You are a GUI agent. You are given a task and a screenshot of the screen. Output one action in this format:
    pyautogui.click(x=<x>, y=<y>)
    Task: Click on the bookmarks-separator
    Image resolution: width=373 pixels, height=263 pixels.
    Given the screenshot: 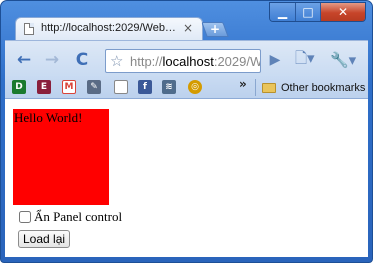 What is the action you would take?
    pyautogui.click(x=255, y=87)
    